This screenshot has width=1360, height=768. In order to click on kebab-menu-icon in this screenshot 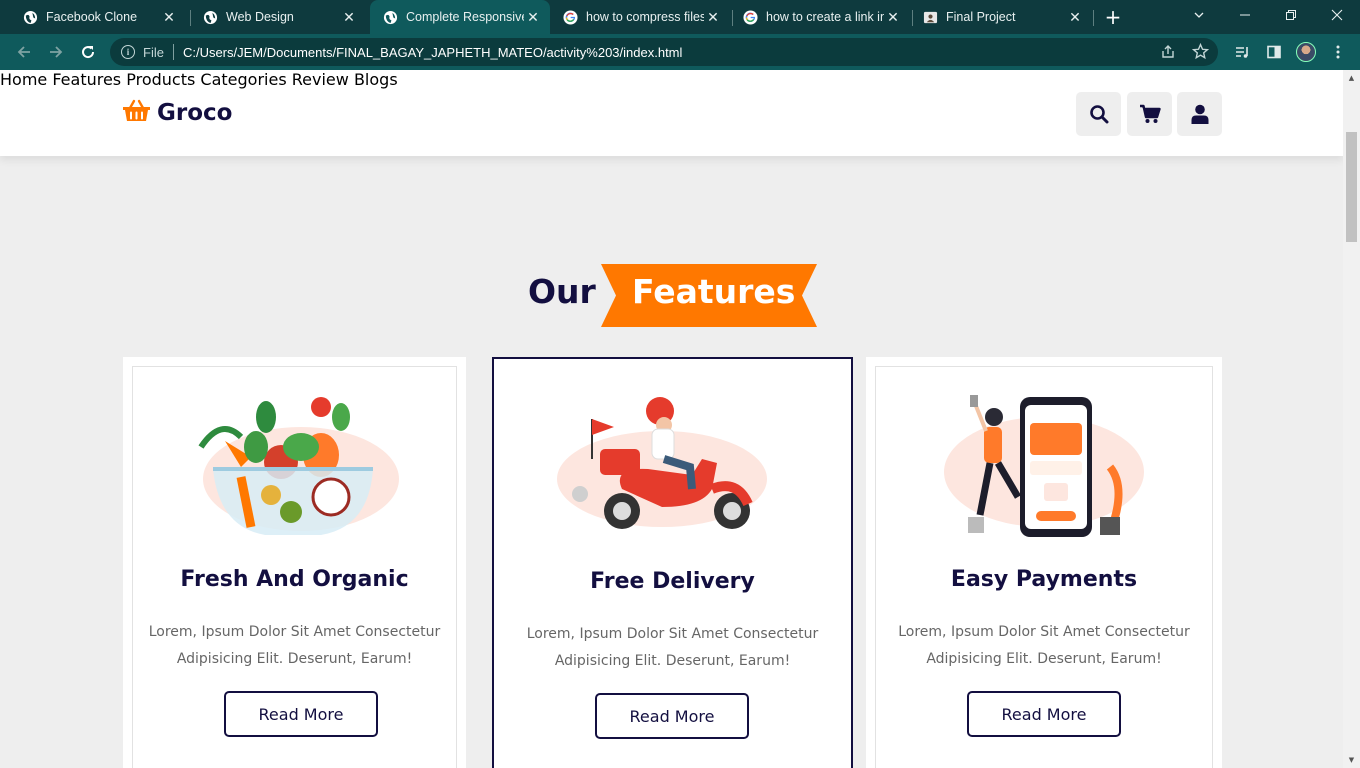, I will do `click(1338, 52)`.